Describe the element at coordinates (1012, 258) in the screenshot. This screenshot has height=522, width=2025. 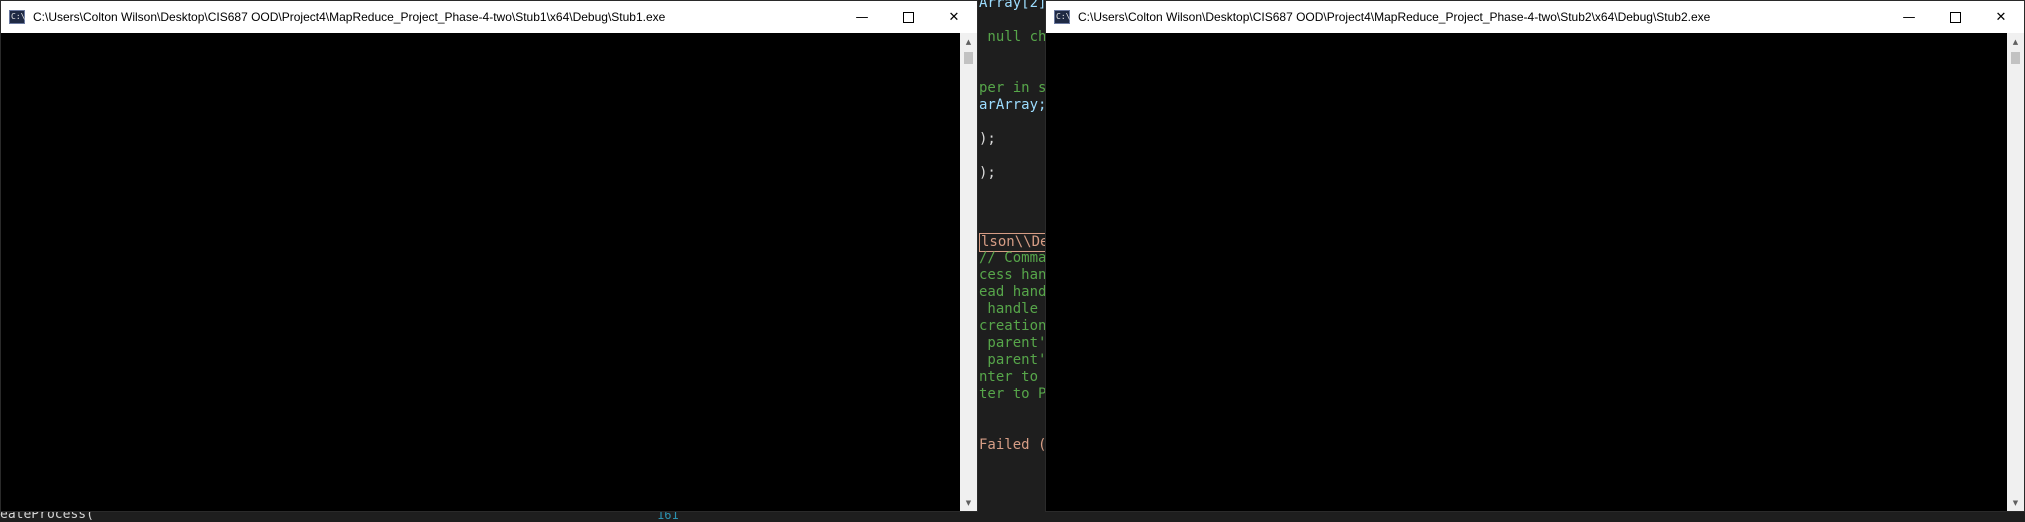
I see `code-line: // Comman` at that location.